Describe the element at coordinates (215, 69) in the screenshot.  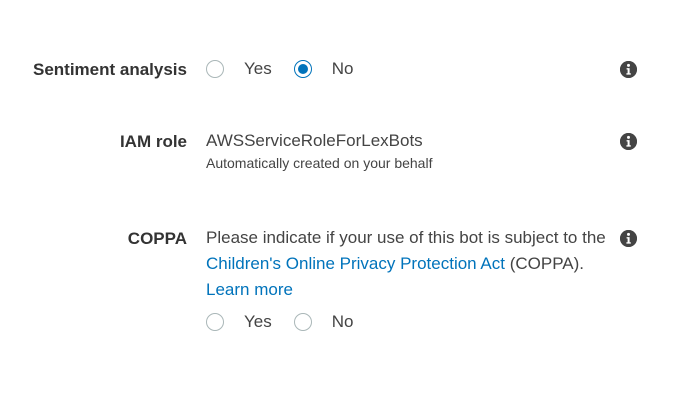
I see `sentiment-yes-radio` at that location.